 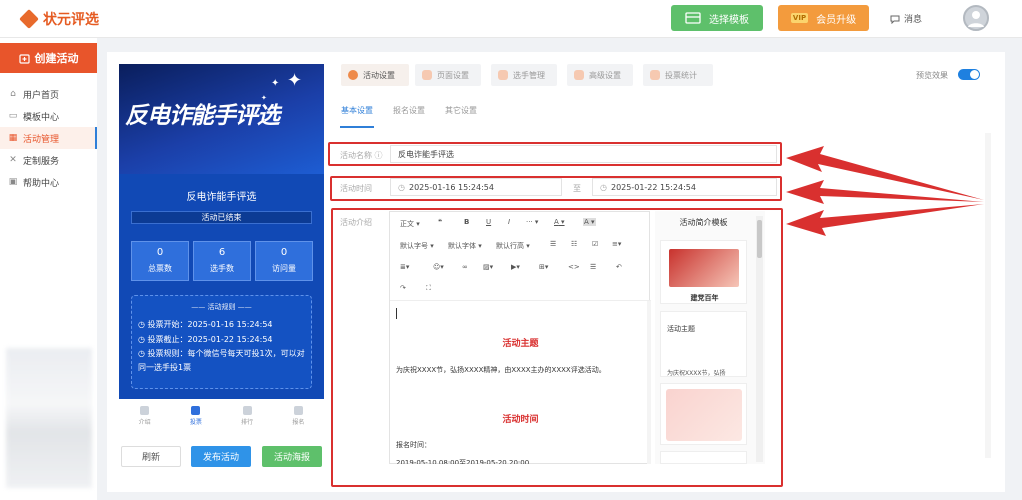 I want to click on status-badge: 活动已结束, so click(x=221, y=217).